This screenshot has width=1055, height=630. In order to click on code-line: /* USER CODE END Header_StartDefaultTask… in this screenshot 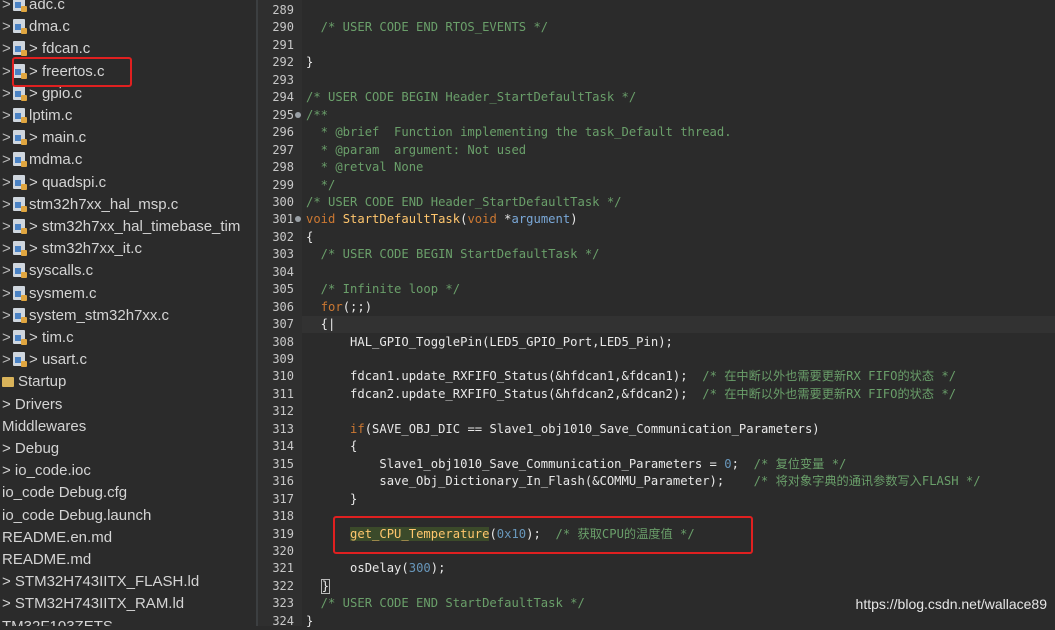, I will do `click(464, 202)`.